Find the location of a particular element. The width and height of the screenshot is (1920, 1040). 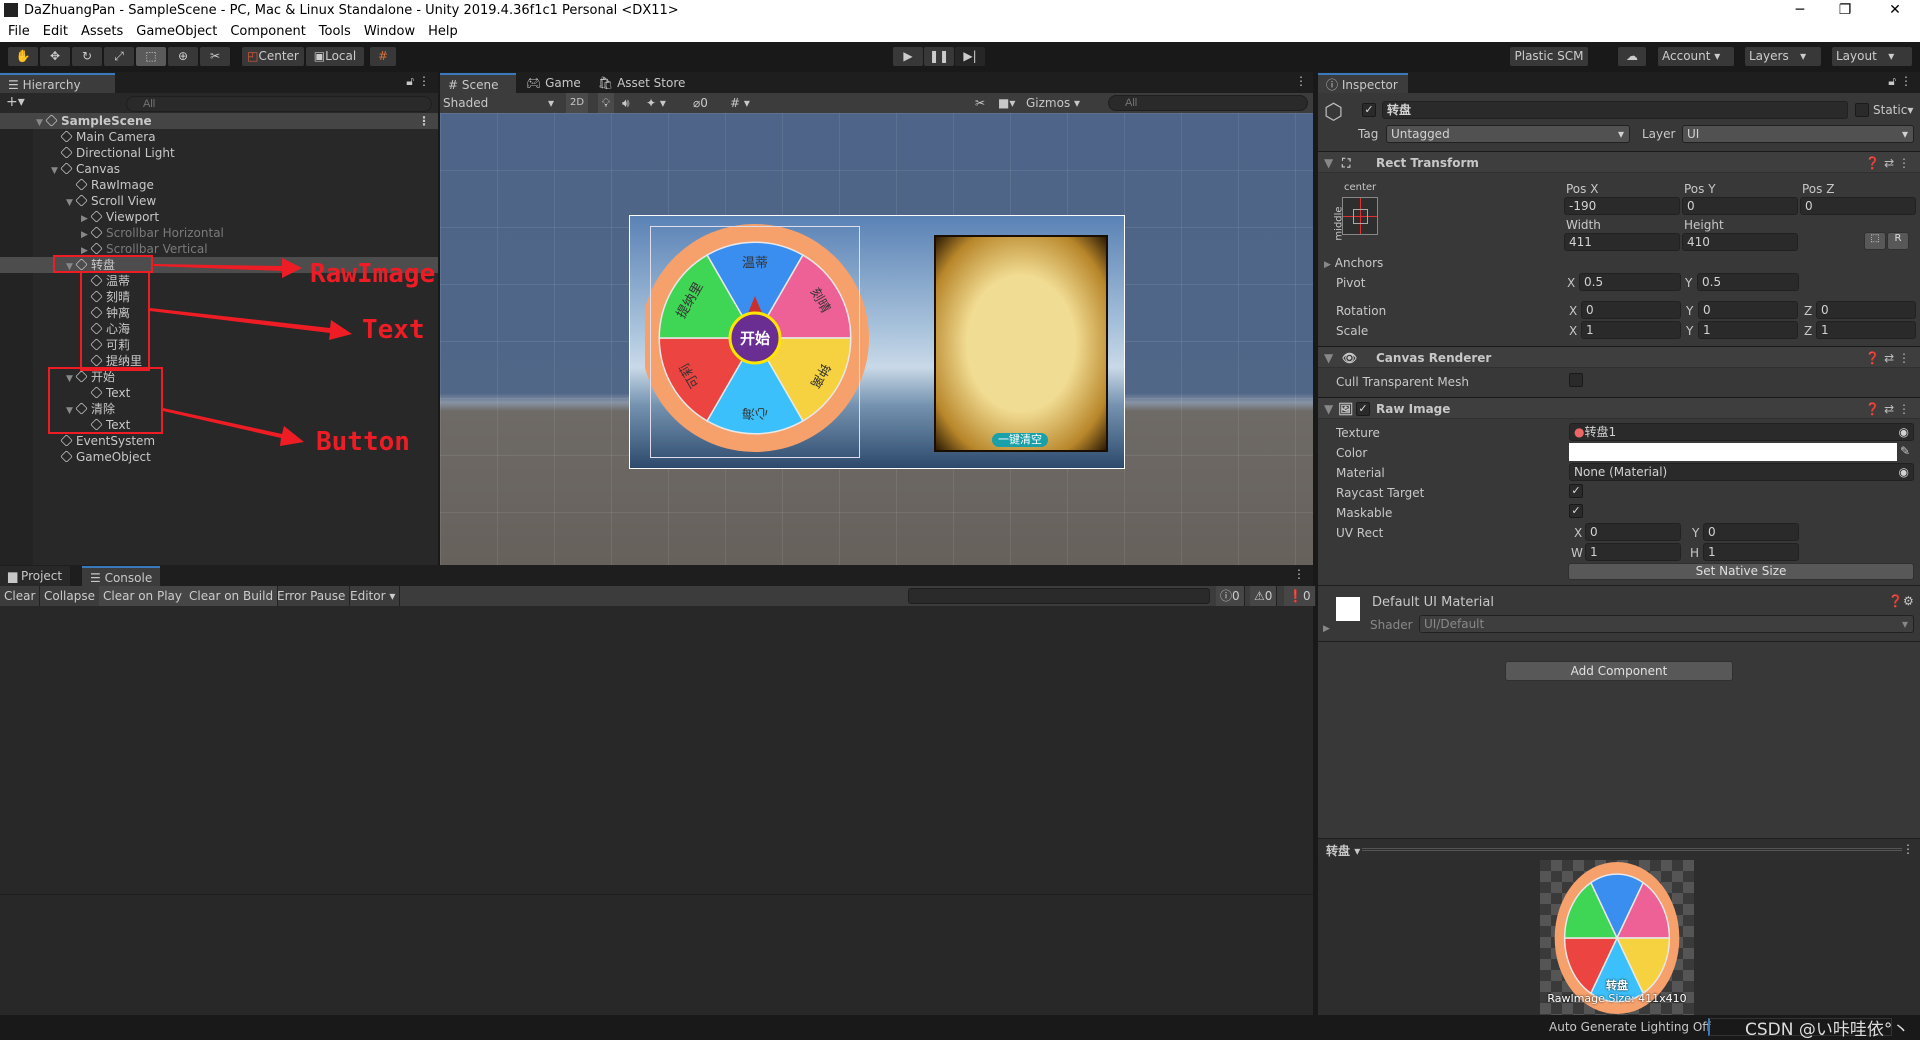

inspector-lock-icon: 🔓︎ is located at coordinates (1892, 81).